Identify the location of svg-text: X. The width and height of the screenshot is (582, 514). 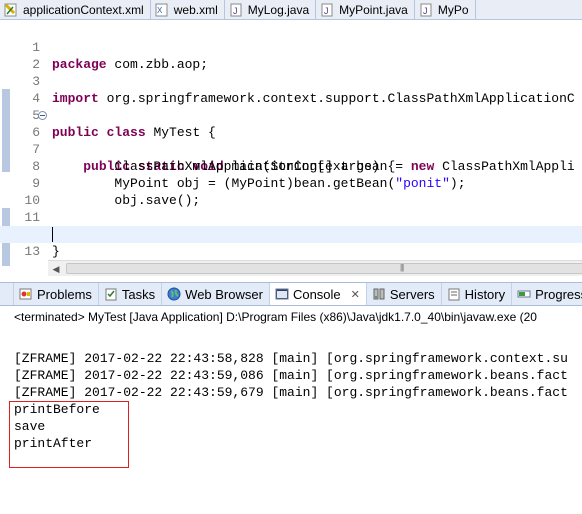
(160, 10).